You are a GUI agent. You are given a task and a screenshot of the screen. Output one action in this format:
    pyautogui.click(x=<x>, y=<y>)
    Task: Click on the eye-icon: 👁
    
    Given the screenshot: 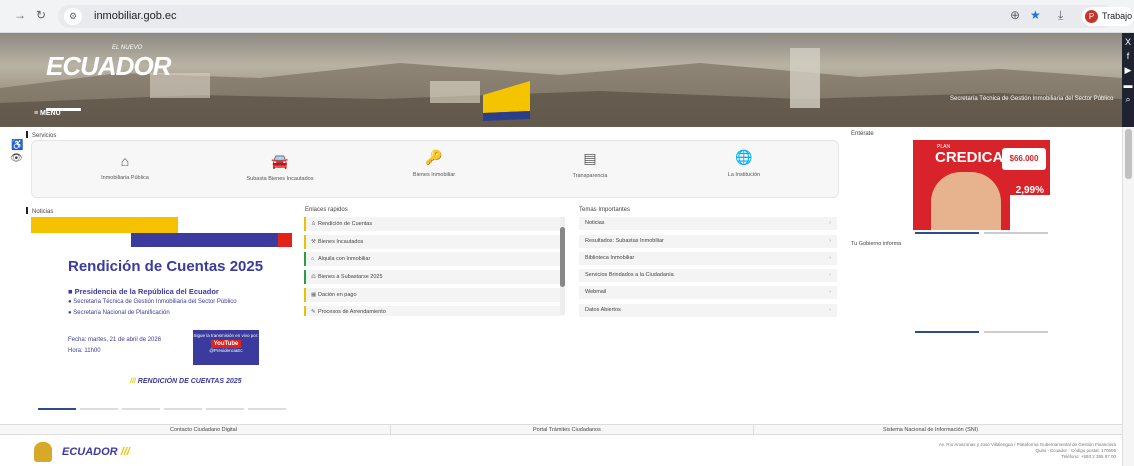 What is the action you would take?
    pyautogui.click(x=16, y=158)
    